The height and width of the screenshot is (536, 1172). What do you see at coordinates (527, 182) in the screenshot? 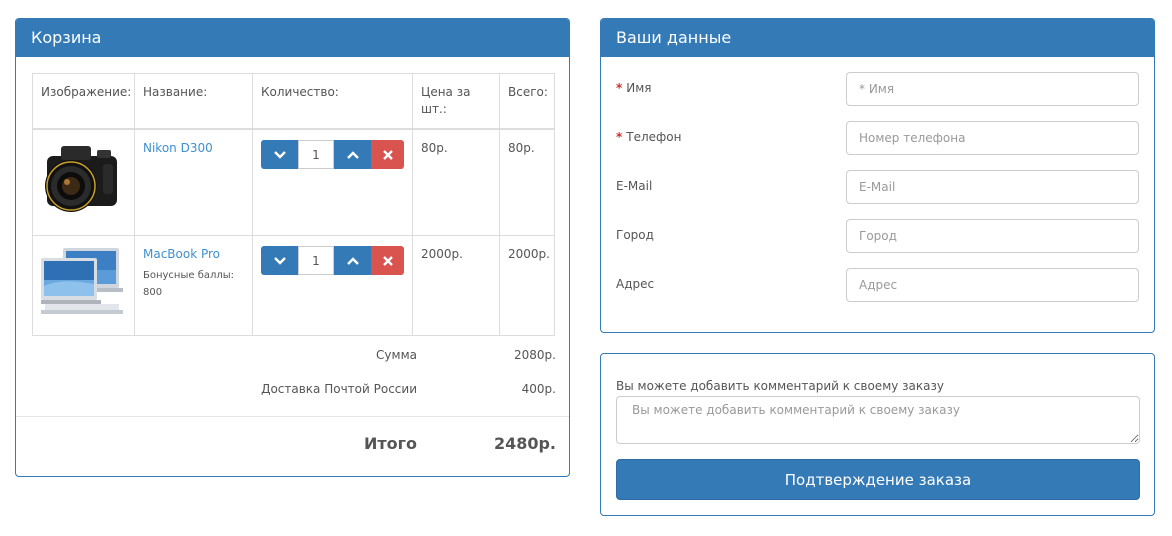
I see `line-total-cell: 80р.` at bounding box center [527, 182].